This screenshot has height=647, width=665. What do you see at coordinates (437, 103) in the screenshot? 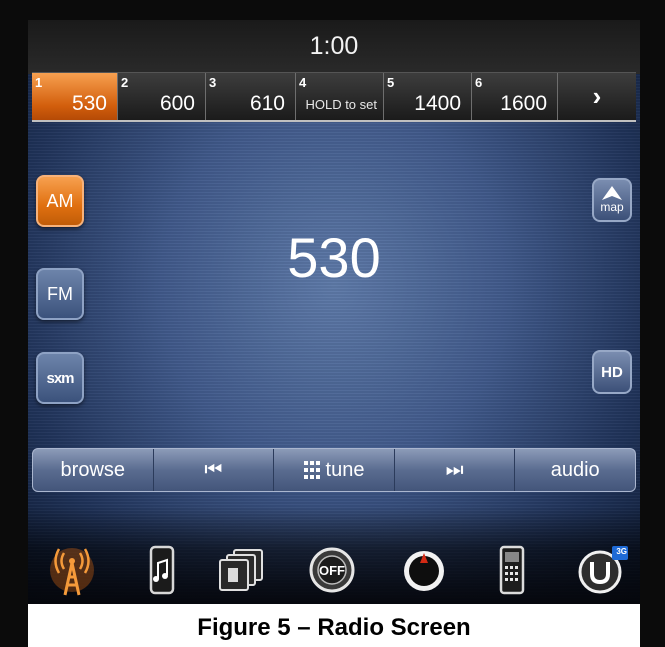
I see `preset-frequency: 1400` at bounding box center [437, 103].